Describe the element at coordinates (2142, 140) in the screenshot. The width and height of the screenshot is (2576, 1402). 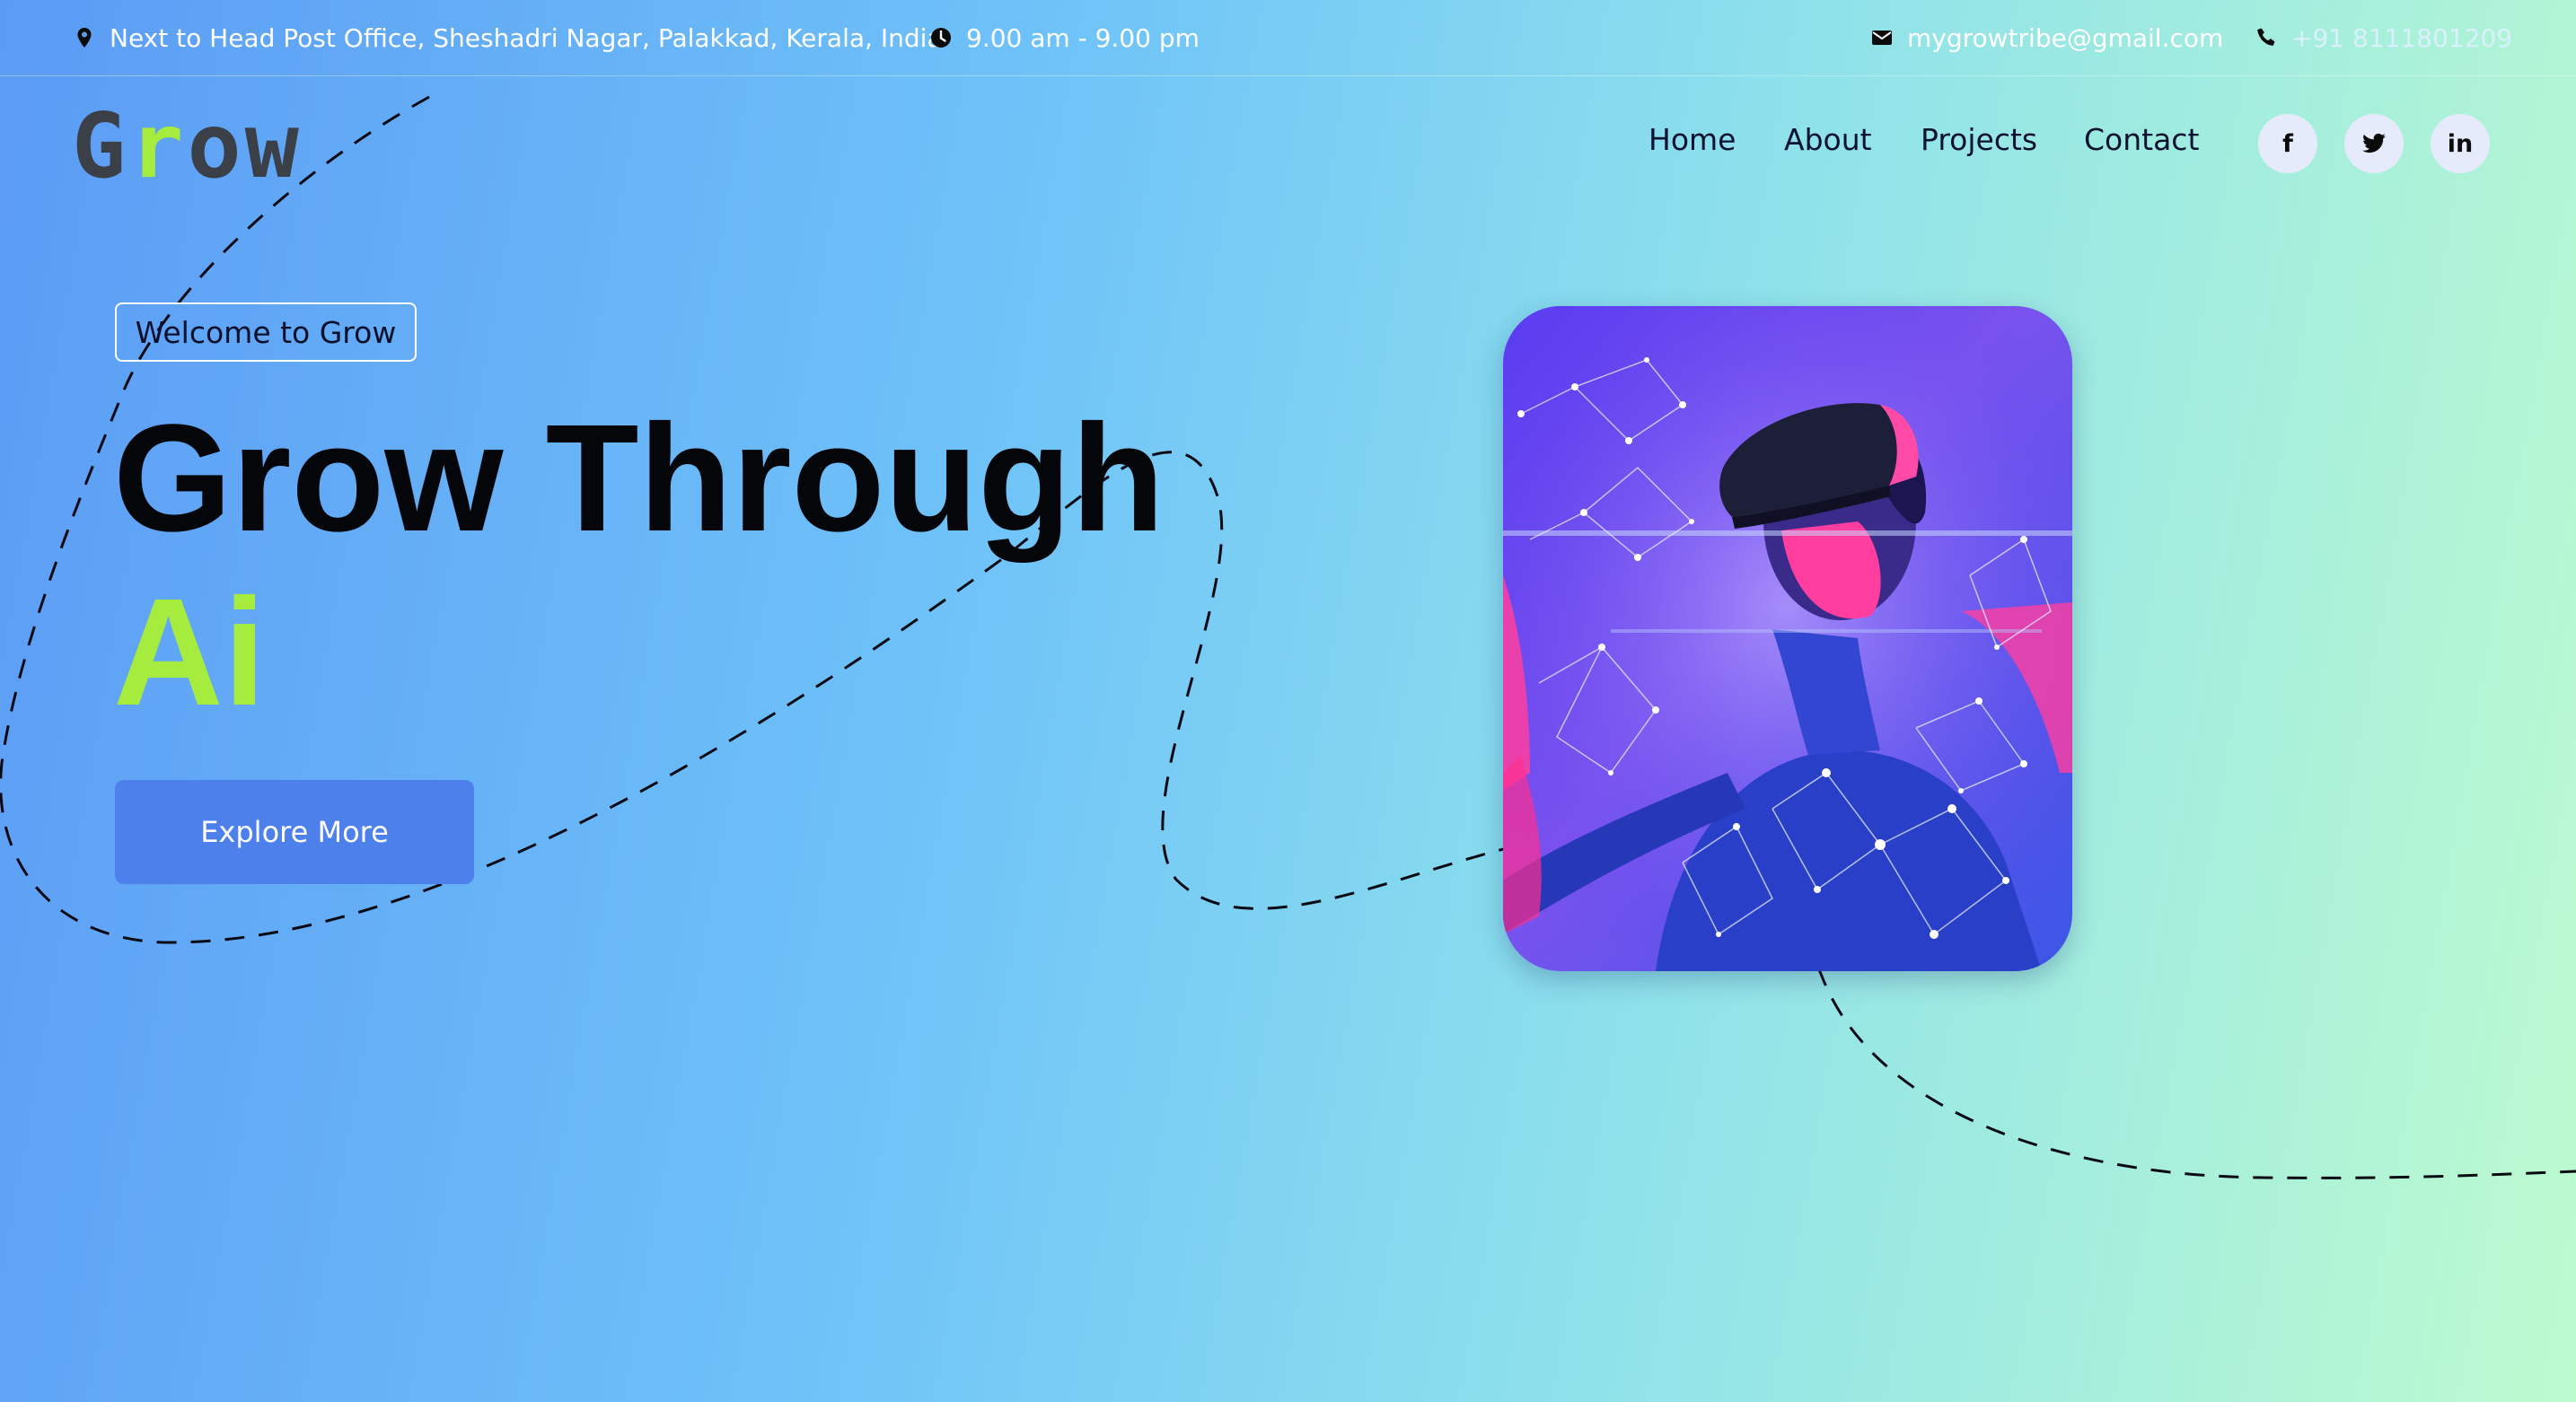
I see `nav-link-contact: Contact` at that location.